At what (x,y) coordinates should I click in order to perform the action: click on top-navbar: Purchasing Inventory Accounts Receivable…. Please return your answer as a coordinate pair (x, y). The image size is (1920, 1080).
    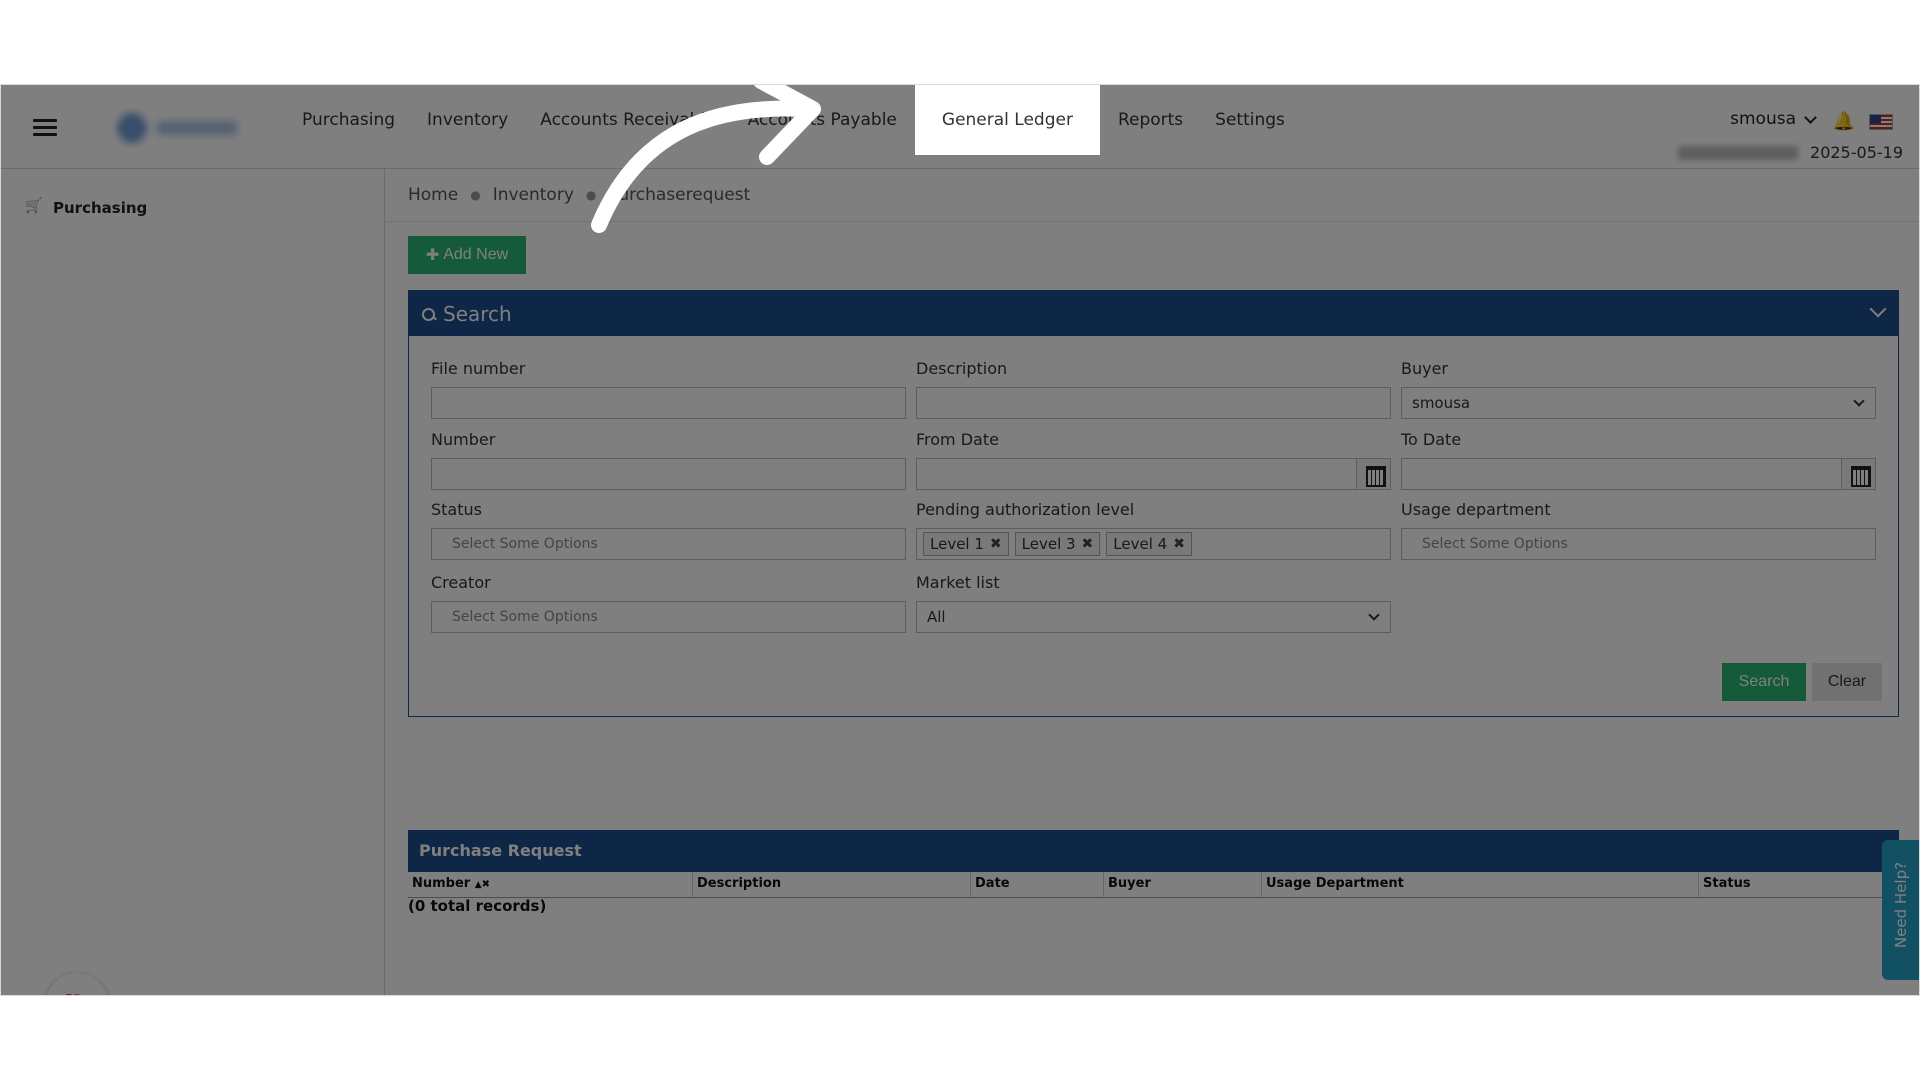
    Looking at the image, I should click on (960, 127).